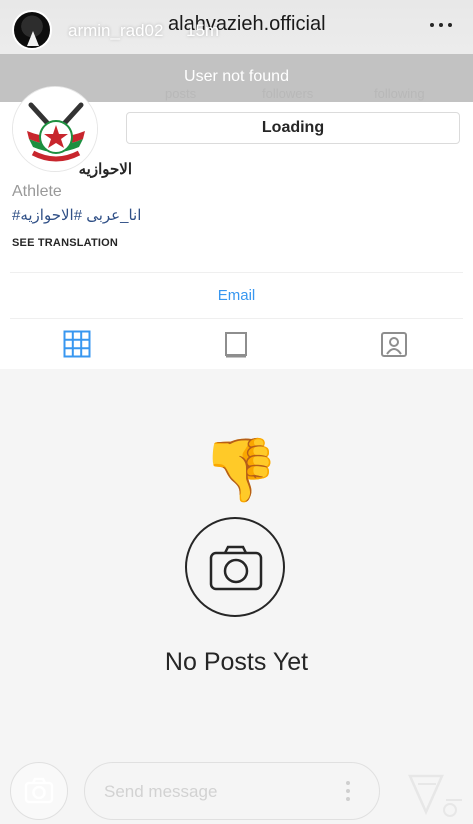 The image size is (473, 824). I want to click on kebab-menu-icon, so click(348, 791).